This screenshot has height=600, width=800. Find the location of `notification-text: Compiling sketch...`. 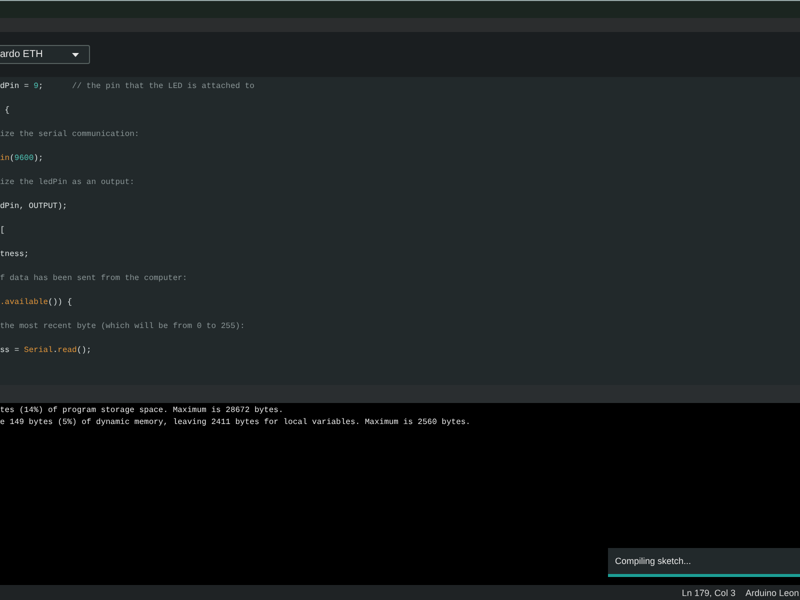

notification-text: Compiling sketch... is located at coordinates (653, 560).